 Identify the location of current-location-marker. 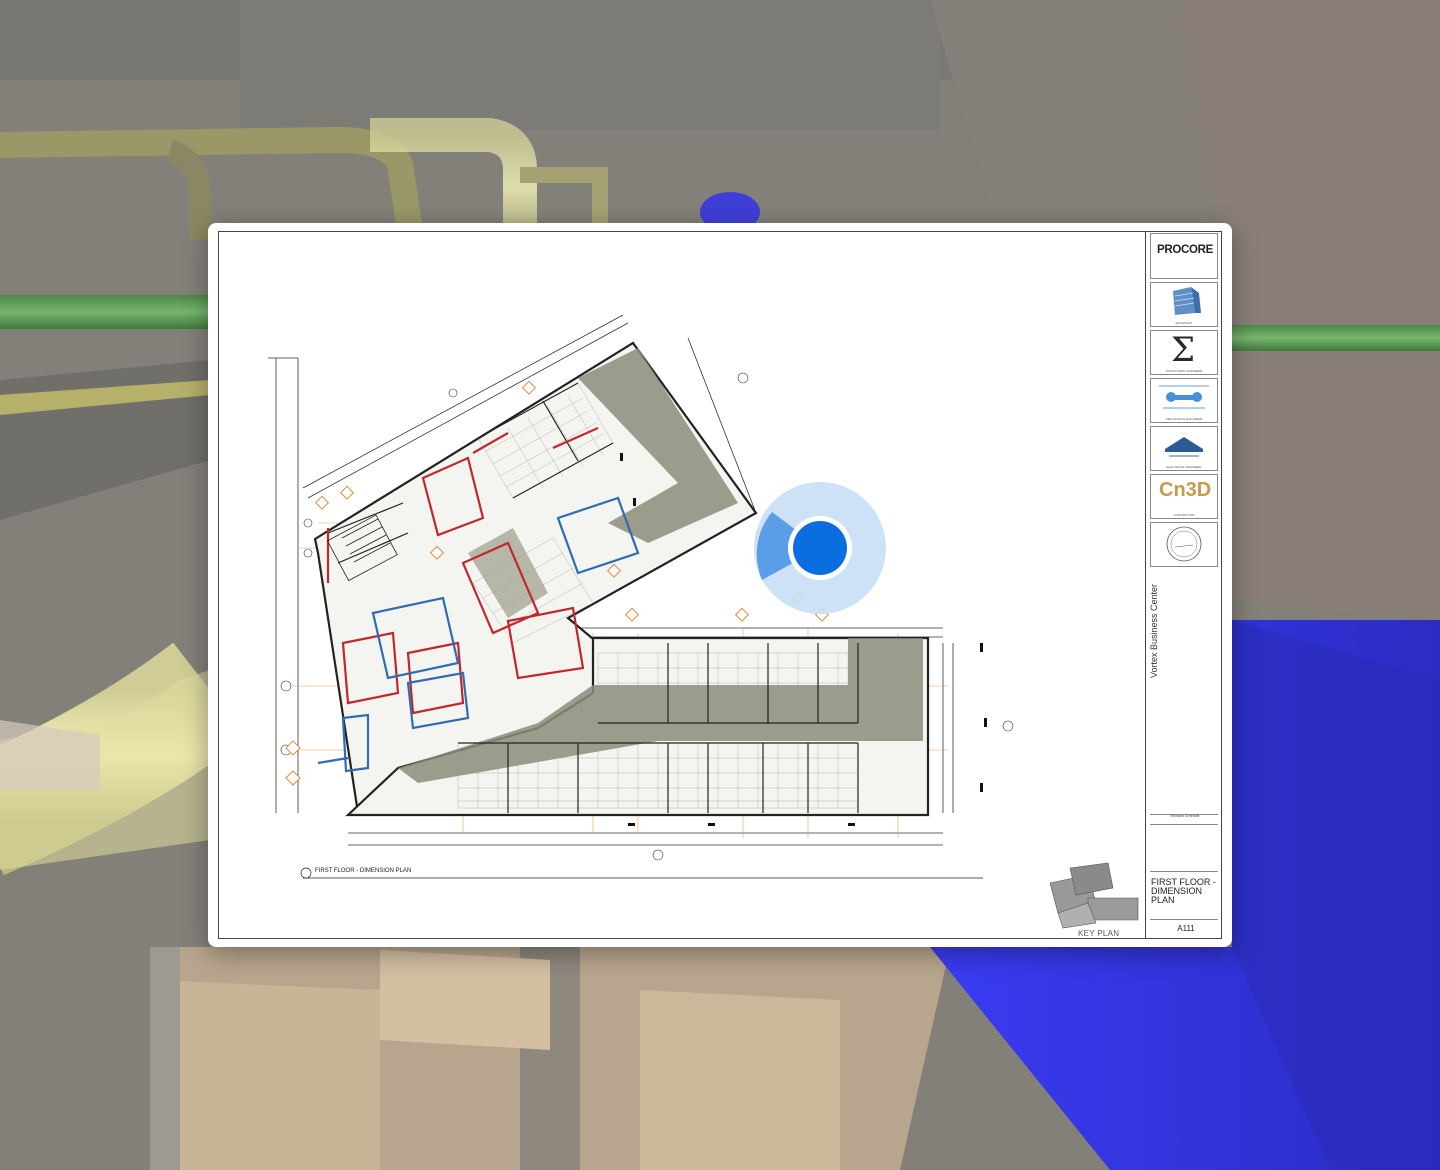
(820, 548).